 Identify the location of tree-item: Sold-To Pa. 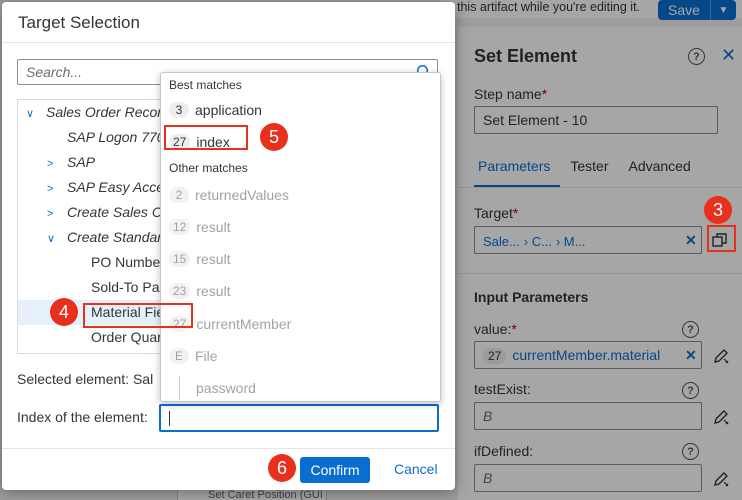
(125, 287).